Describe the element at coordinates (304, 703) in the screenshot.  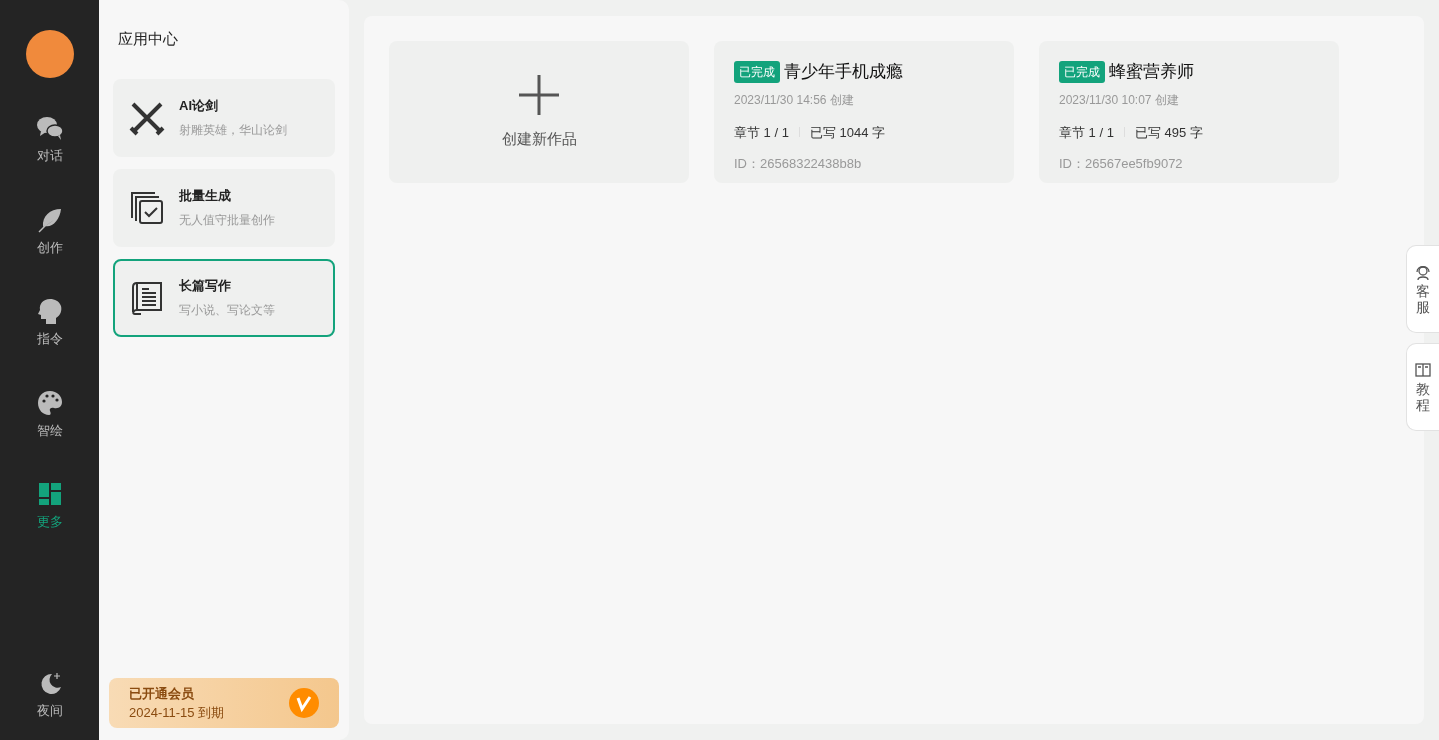
I see `vip-badge-icon` at that location.